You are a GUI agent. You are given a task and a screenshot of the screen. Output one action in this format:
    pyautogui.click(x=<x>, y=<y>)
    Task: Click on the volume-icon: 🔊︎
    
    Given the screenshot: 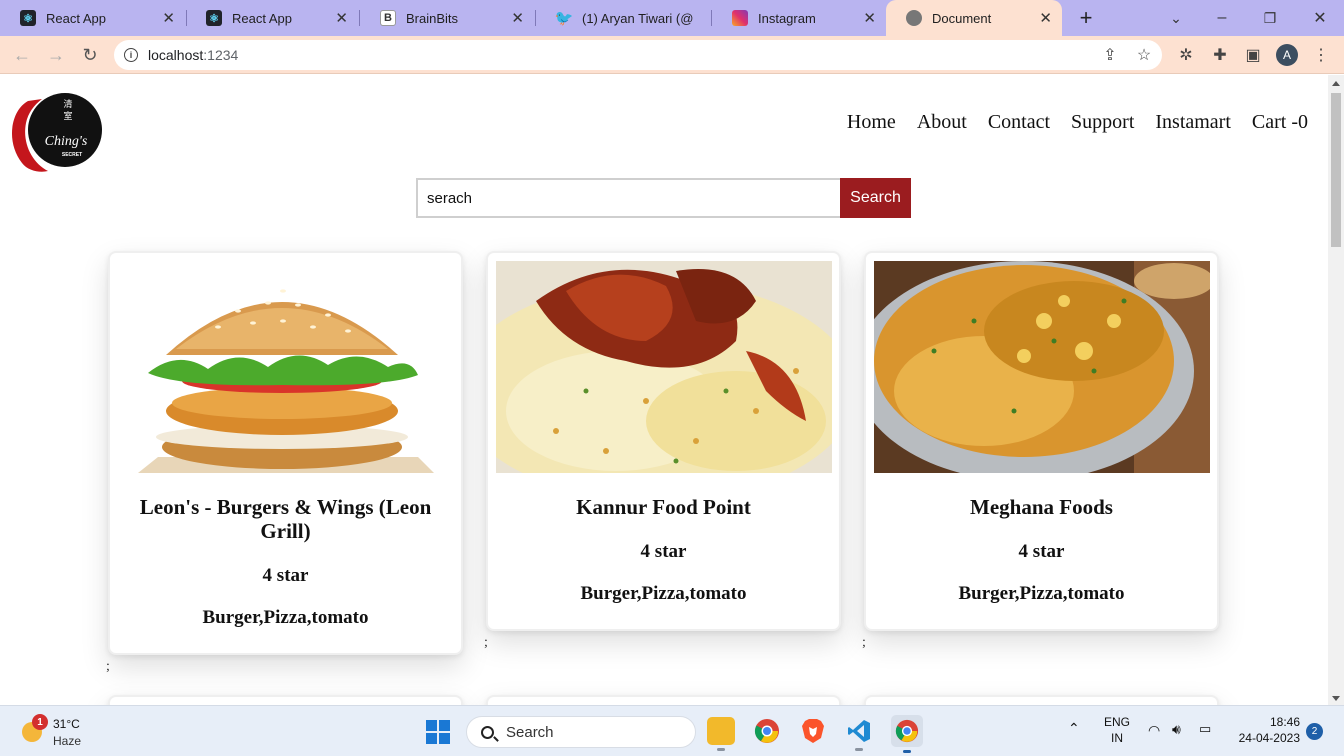 What is the action you would take?
    pyautogui.click(x=1176, y=729)
    